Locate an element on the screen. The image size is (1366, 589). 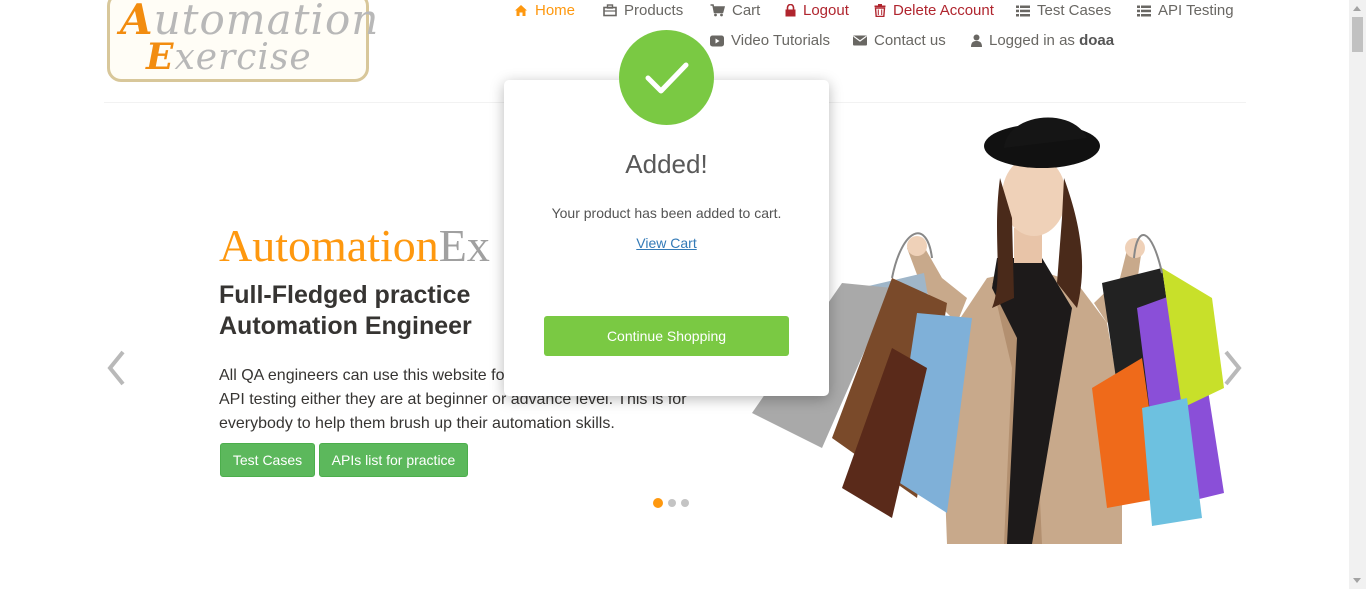
site-logo: Automation Exercise is located at coordinates (242, 41).